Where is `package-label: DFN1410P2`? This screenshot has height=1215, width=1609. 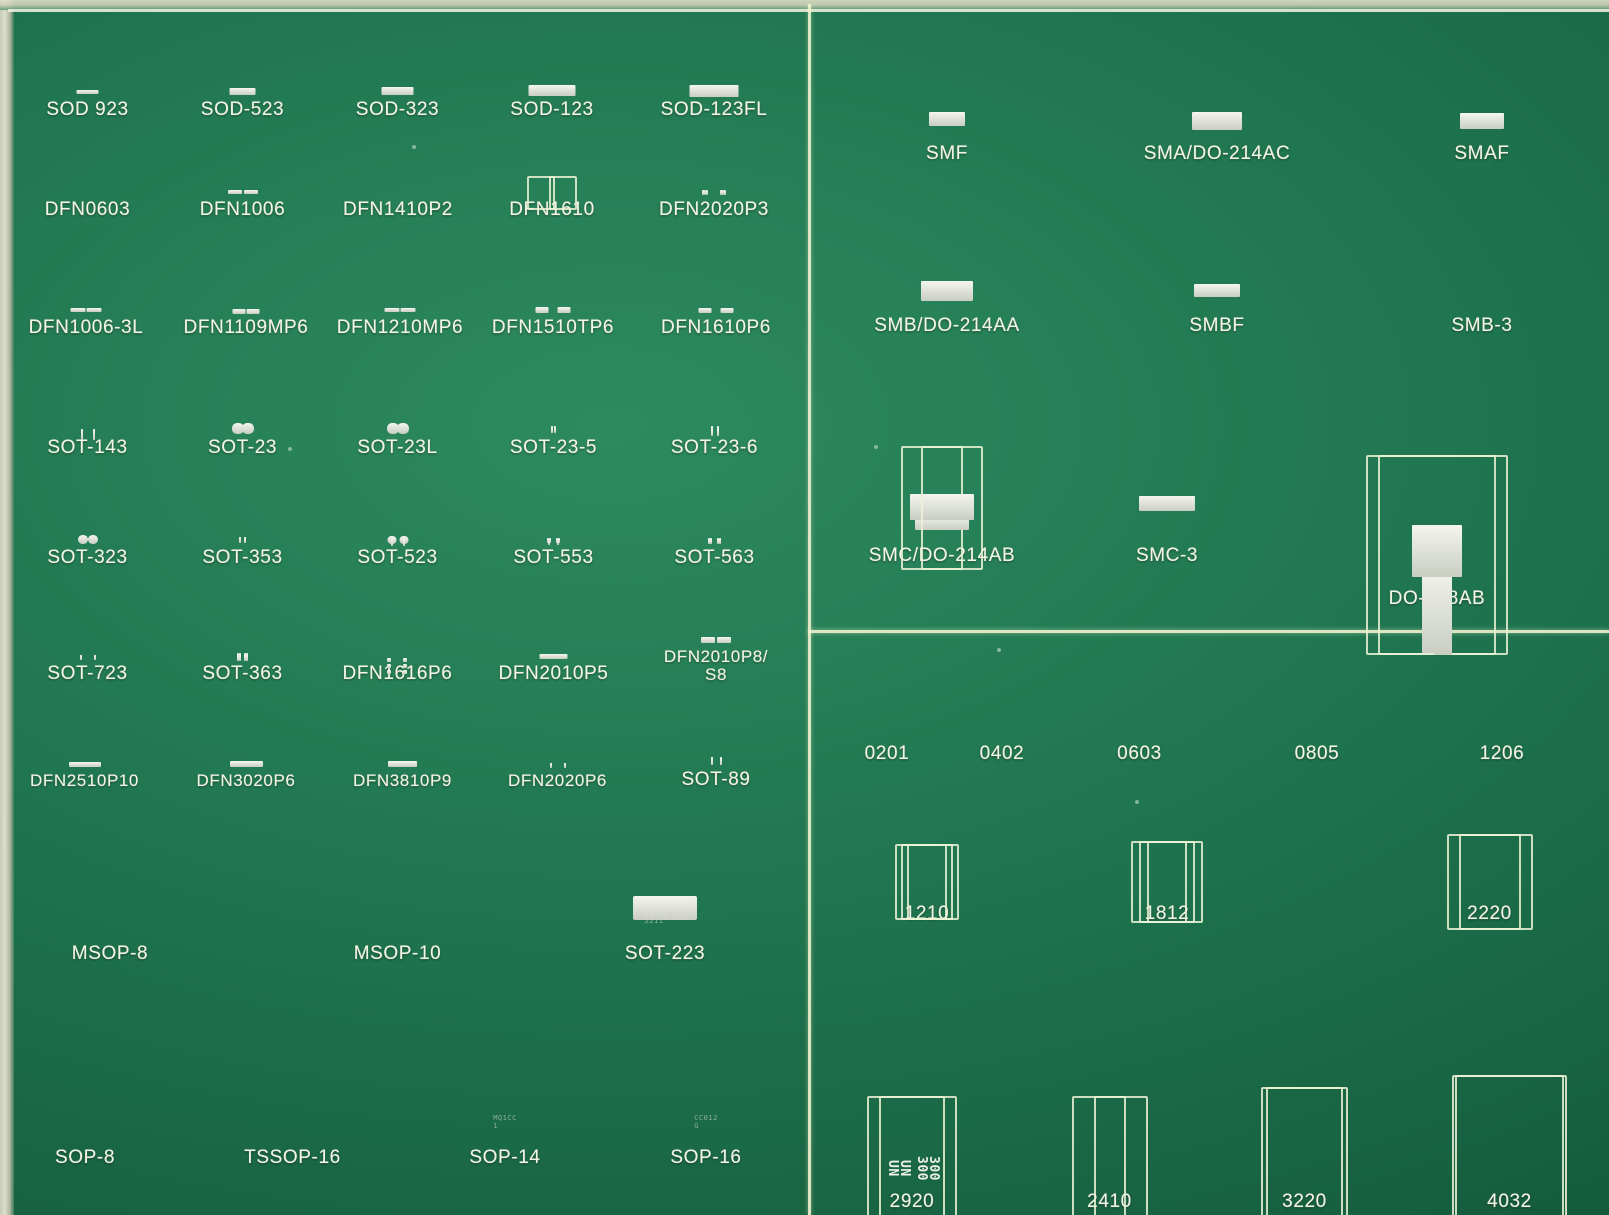 package-label: DFN1410P2 is located at coordinates (398, 210).